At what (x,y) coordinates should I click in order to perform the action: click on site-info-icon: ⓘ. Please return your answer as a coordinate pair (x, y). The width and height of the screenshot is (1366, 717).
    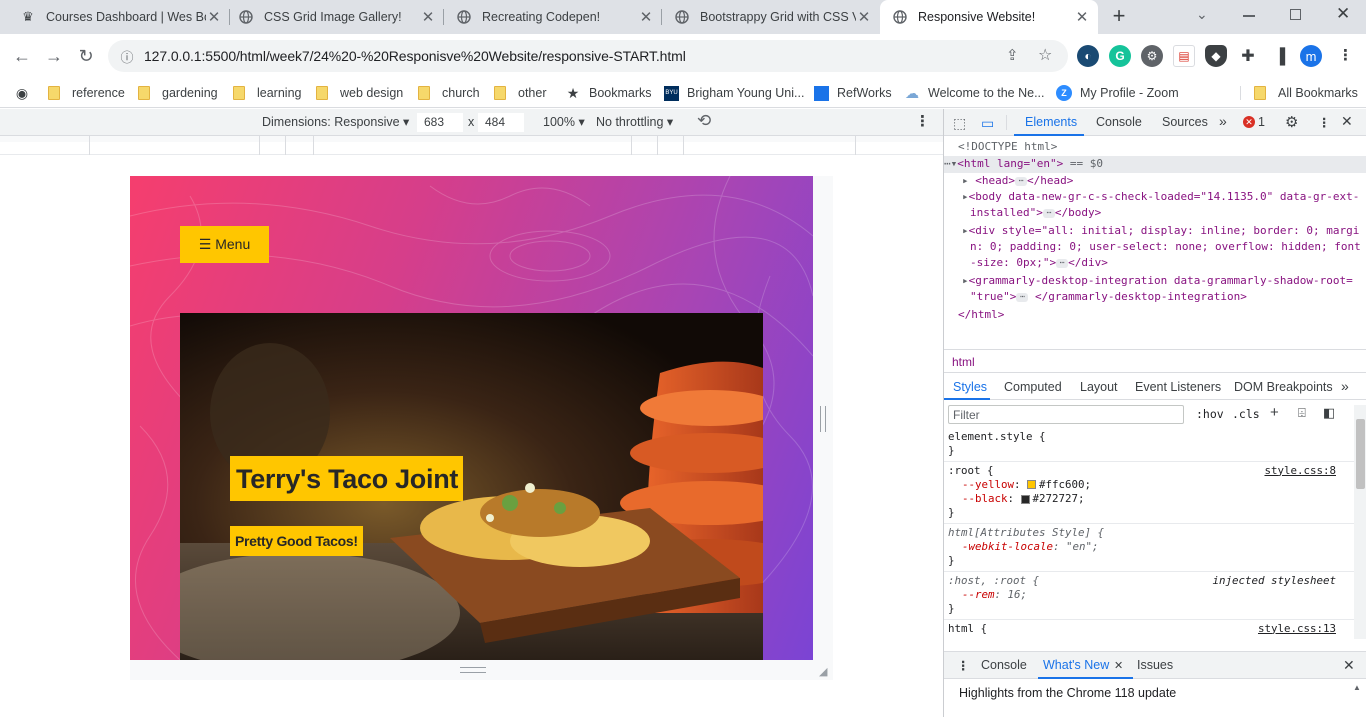
    Looking at the image, I should click on (127, 56).